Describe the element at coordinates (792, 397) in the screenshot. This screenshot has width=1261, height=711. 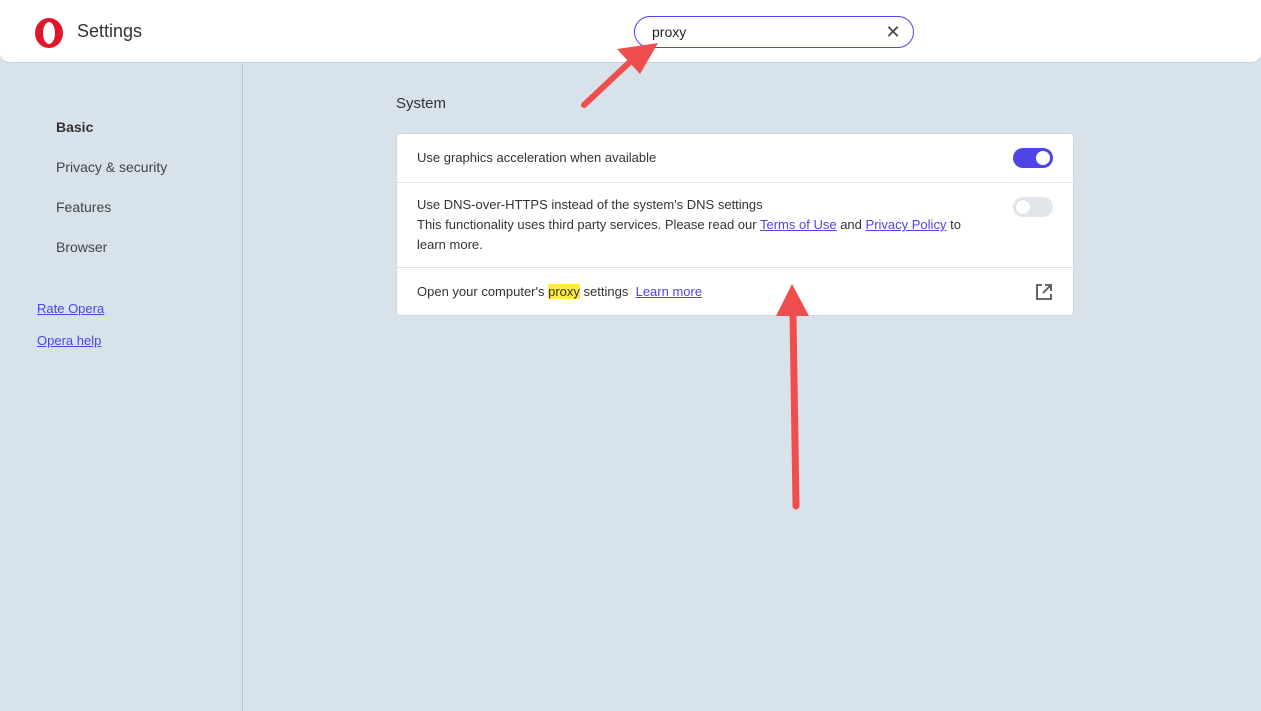
I see `annotation-arrow-proxy` at that location.